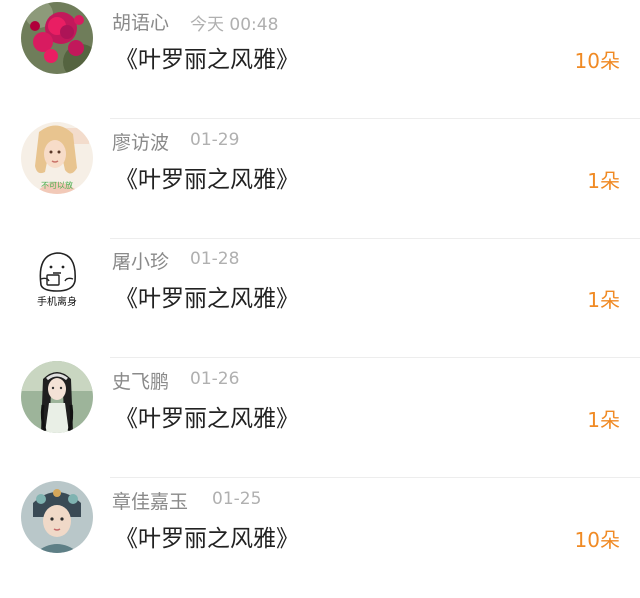 The image size is (640, 598). Describe the element at coordinates (141, 143) in the screenshot. I see `sender-name: 廖访波` at that location.